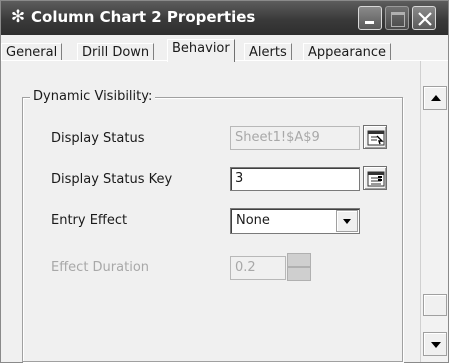  I want to click on close-button, so click(424, 18).